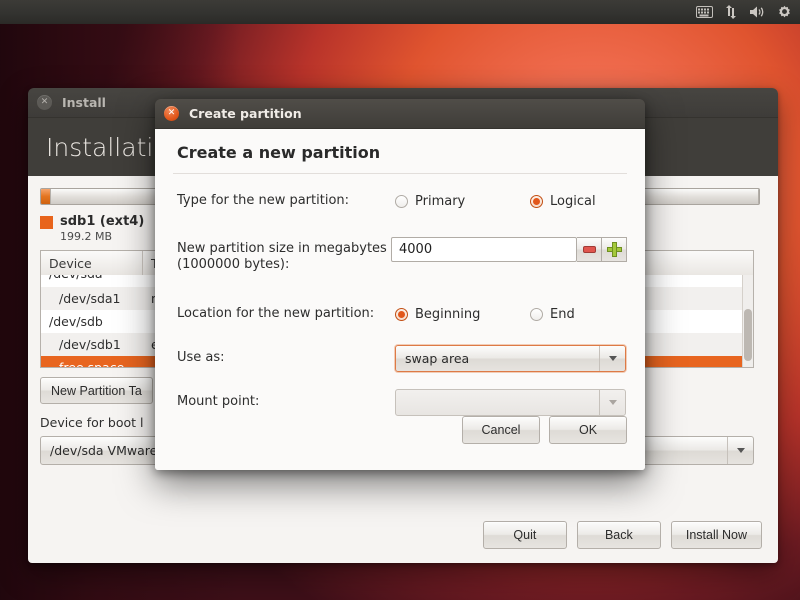 The width and height of the screenshot is (800, 600). What do you see at coordinates (784, 12) in the screenshot?
I see `session-indicator-gear-icon` at bounding box center [784, 12].